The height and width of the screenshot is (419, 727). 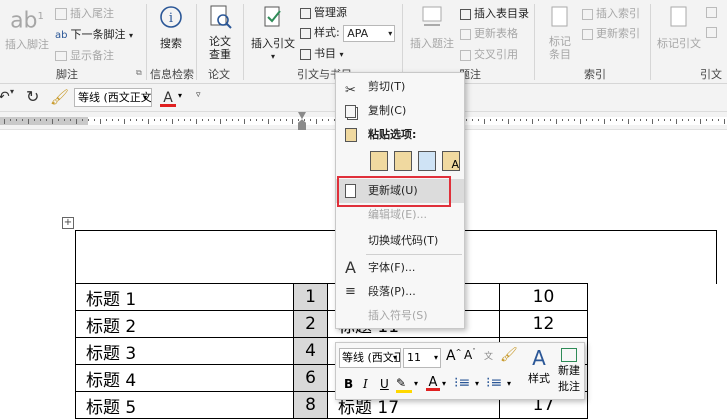 I want to click on insert-index-button: 插入索引, so click(x=611, y=13).